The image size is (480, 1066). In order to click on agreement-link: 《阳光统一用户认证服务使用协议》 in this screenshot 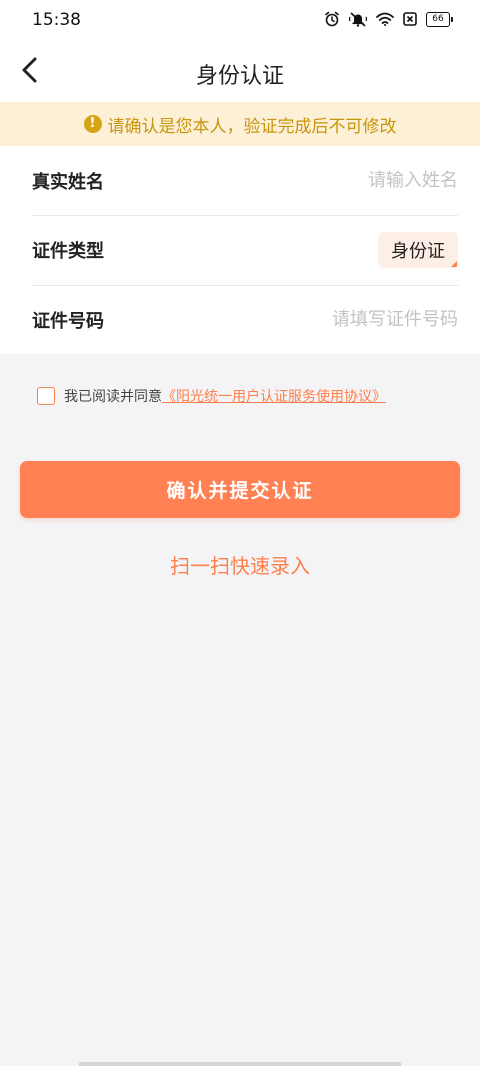, I will do `click(274, 397)`.